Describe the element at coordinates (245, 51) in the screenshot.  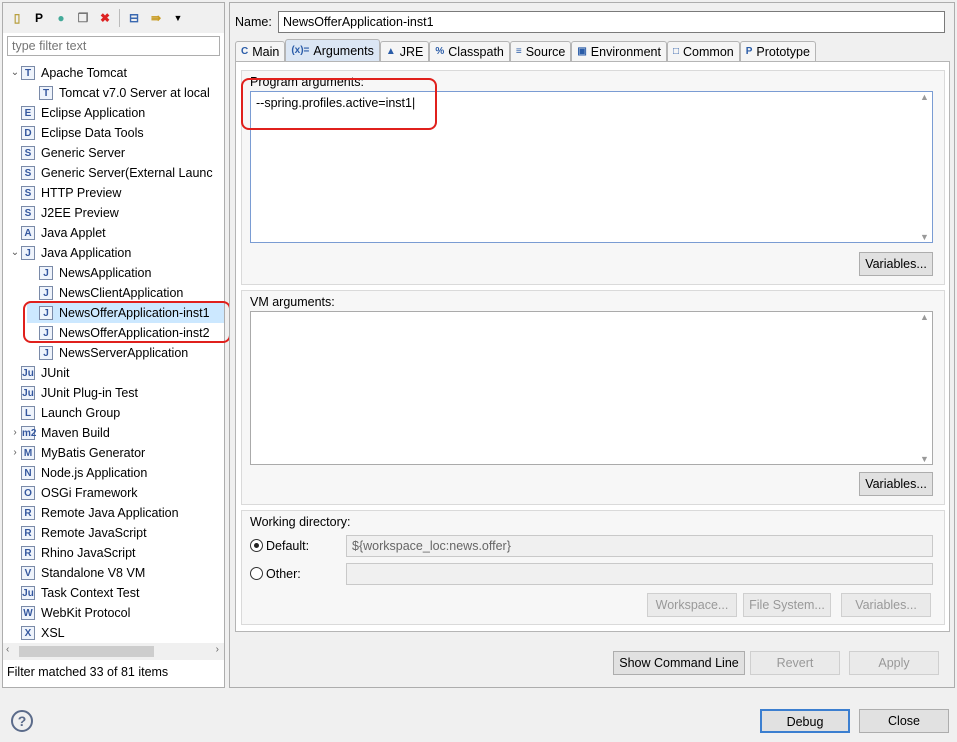
I see `main-tab-icon: C` at that location.